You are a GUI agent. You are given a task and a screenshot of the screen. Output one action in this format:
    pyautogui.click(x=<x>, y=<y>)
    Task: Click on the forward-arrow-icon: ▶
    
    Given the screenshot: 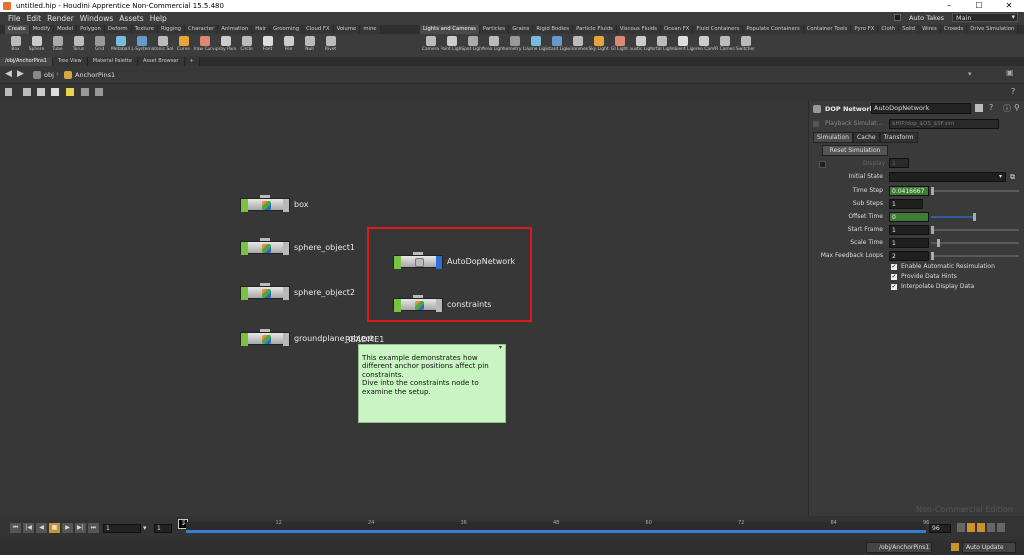 What is the action you would take?
    pyautogui.click(x=20, y=74)
    